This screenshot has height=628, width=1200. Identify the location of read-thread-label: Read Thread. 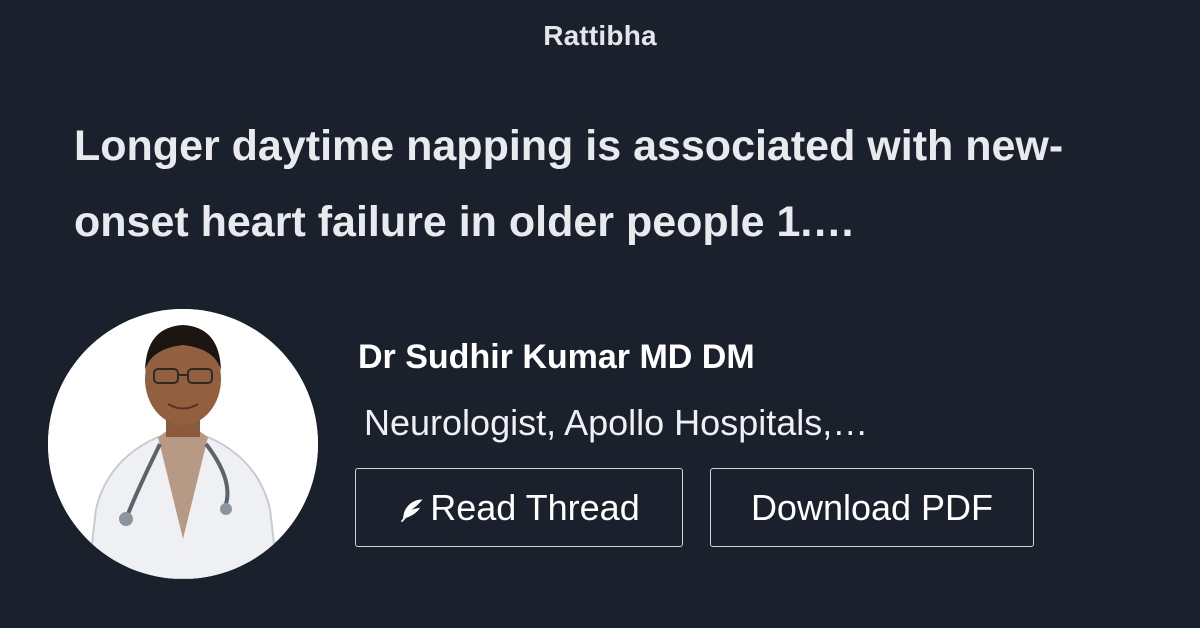
(535, 507).